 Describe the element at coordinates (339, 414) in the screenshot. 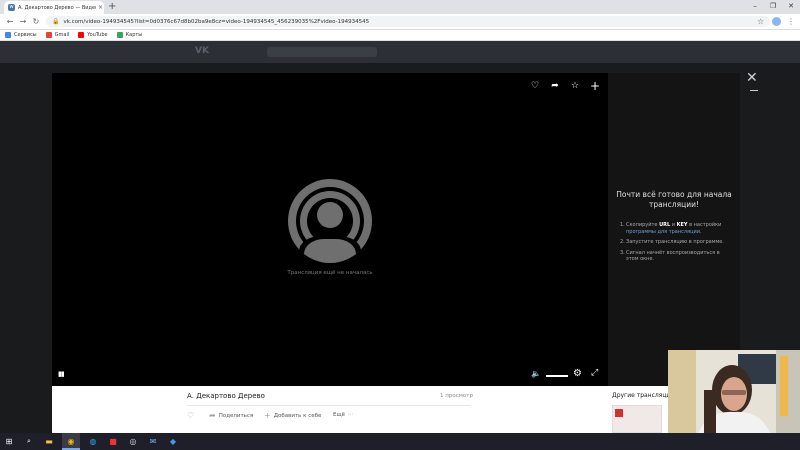

I see `more-label: Ещё` at that location.